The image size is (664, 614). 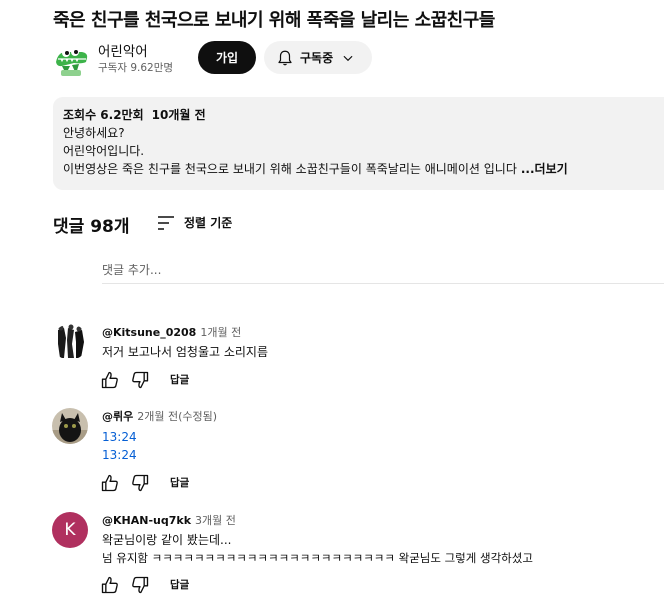 What do you see at coordinates (363, 115) in the screenshot?
I see `description-meta: 조회수 6.2만회 10개월 전` at bounding box center [363, 115].